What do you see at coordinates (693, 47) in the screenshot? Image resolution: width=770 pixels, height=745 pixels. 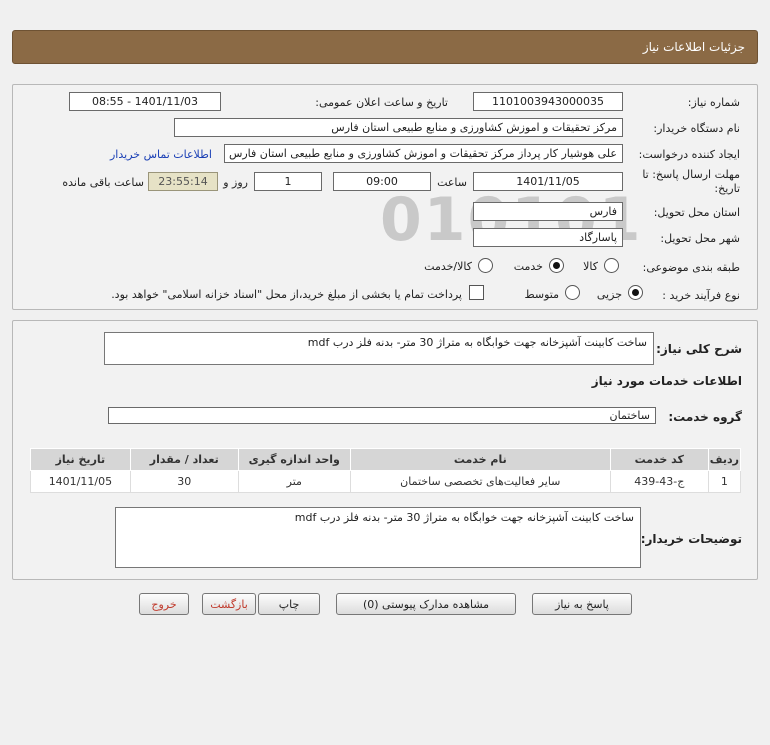 I see `page-title: جزئیات اطلاعات نیاز` at bounding box center [693, 47].